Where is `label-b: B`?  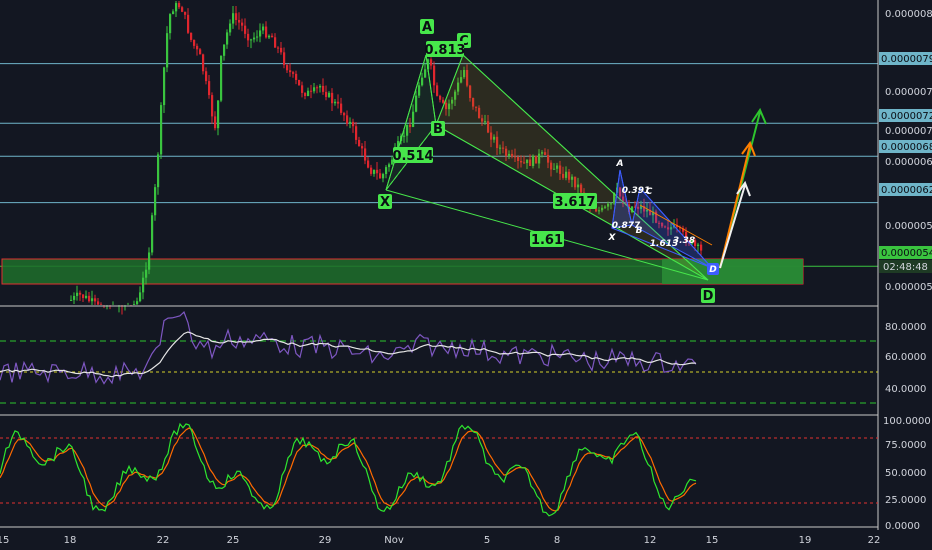
label-b: B is located at coordinates (438, 129).